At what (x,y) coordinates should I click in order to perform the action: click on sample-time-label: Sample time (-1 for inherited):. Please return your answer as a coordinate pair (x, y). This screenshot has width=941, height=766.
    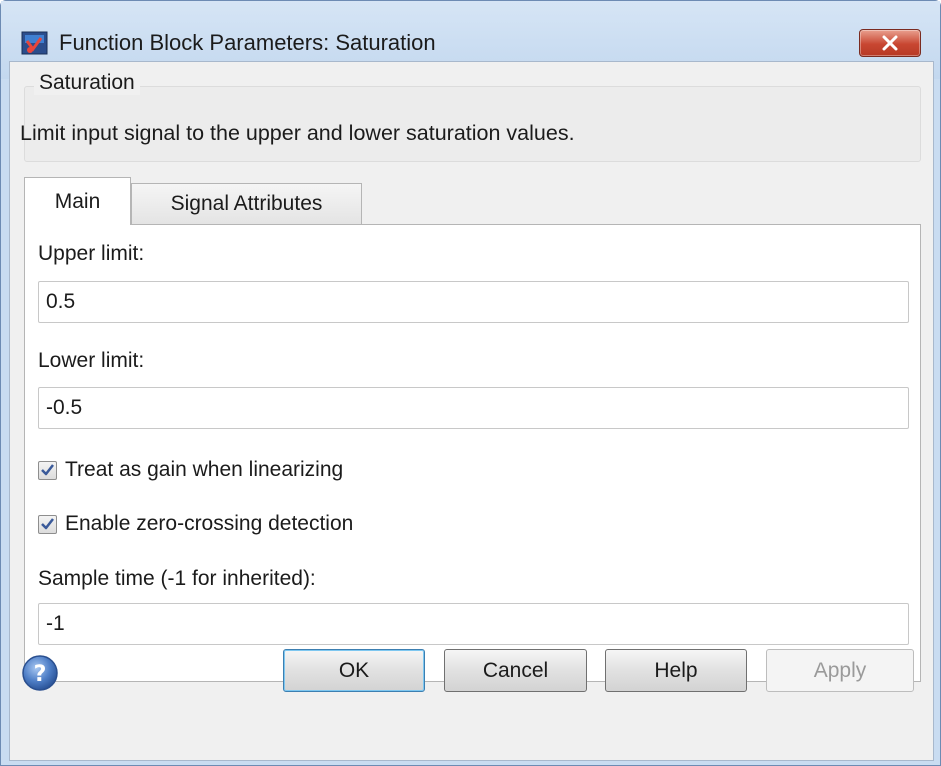
    Looking at the image, I should click on (177, 578).